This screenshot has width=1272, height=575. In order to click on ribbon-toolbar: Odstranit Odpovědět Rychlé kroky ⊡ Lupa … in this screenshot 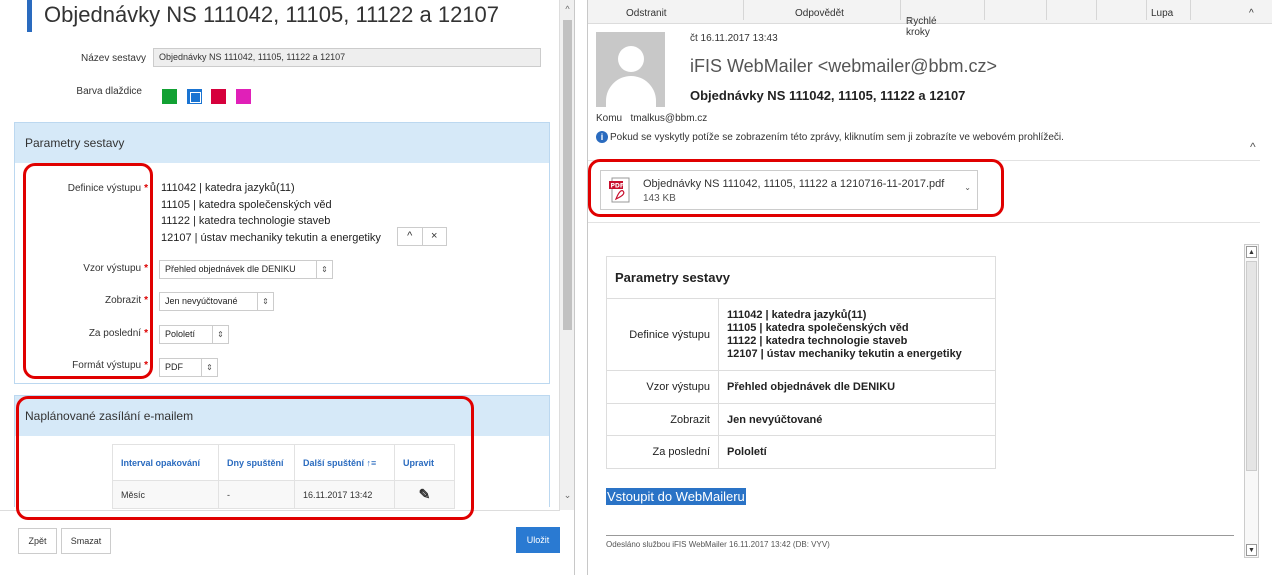, I will do `click(930, 19)`.